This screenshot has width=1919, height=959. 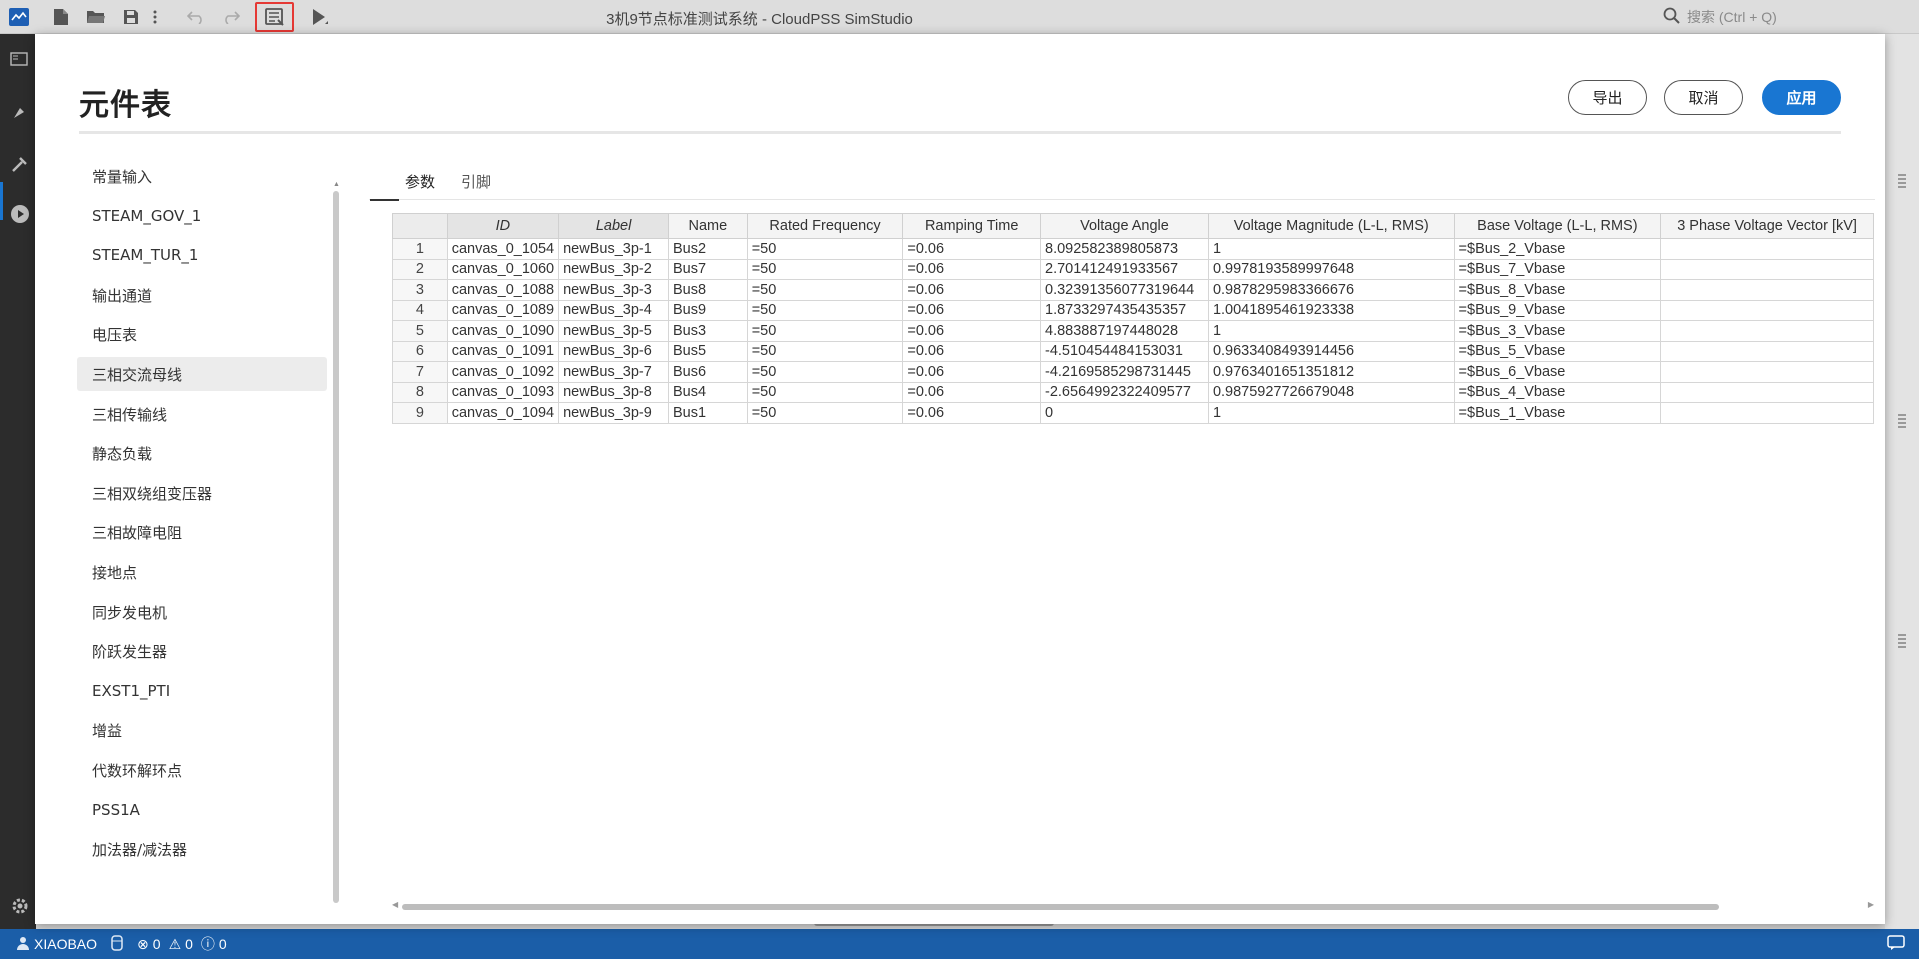 I want to click on cell-base-voltage: =$Bus_9_Vbase, so click(x=1557, y=310).